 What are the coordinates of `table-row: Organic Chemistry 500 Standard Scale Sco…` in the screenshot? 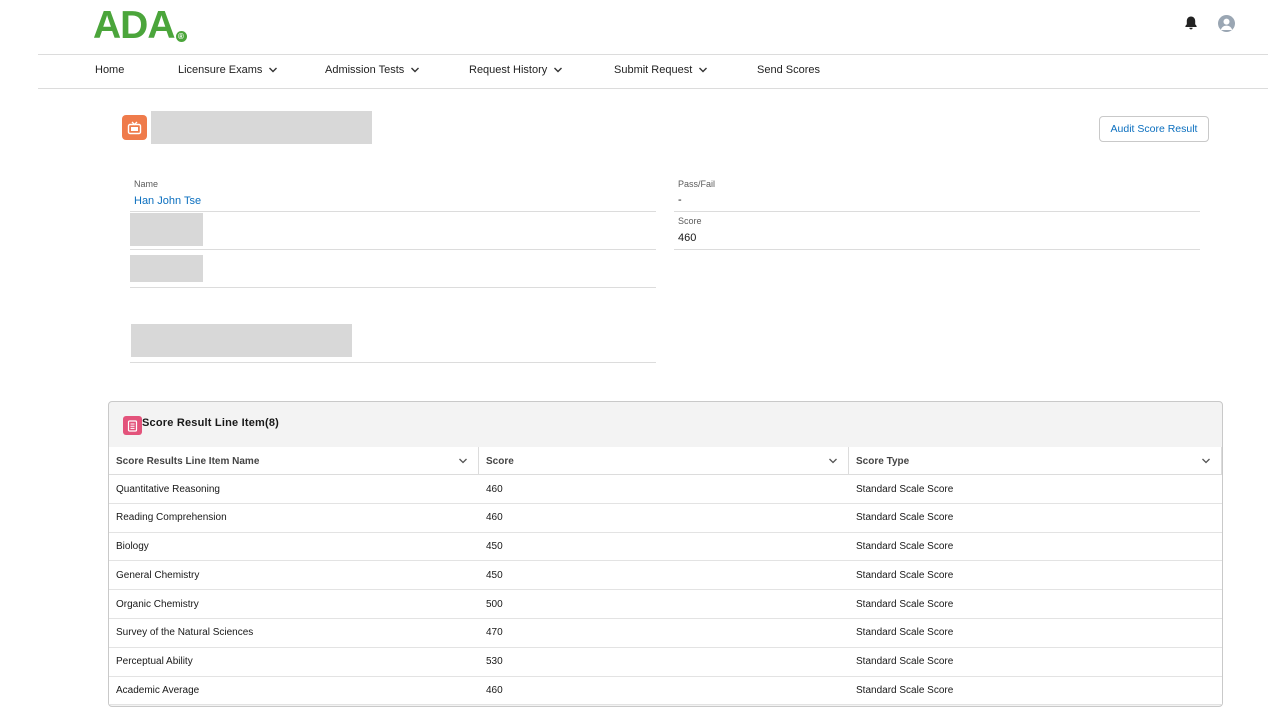 It's located at (665, 604).